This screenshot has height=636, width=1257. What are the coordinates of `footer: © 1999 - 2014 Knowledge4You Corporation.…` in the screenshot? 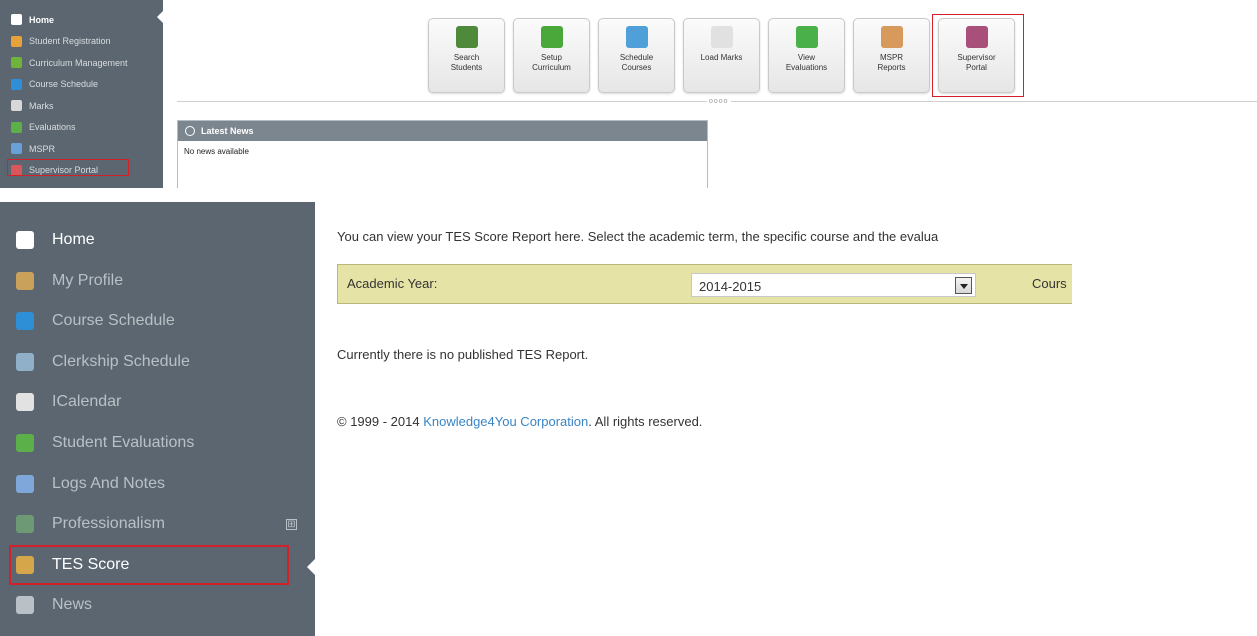 It's located at (519, 421).